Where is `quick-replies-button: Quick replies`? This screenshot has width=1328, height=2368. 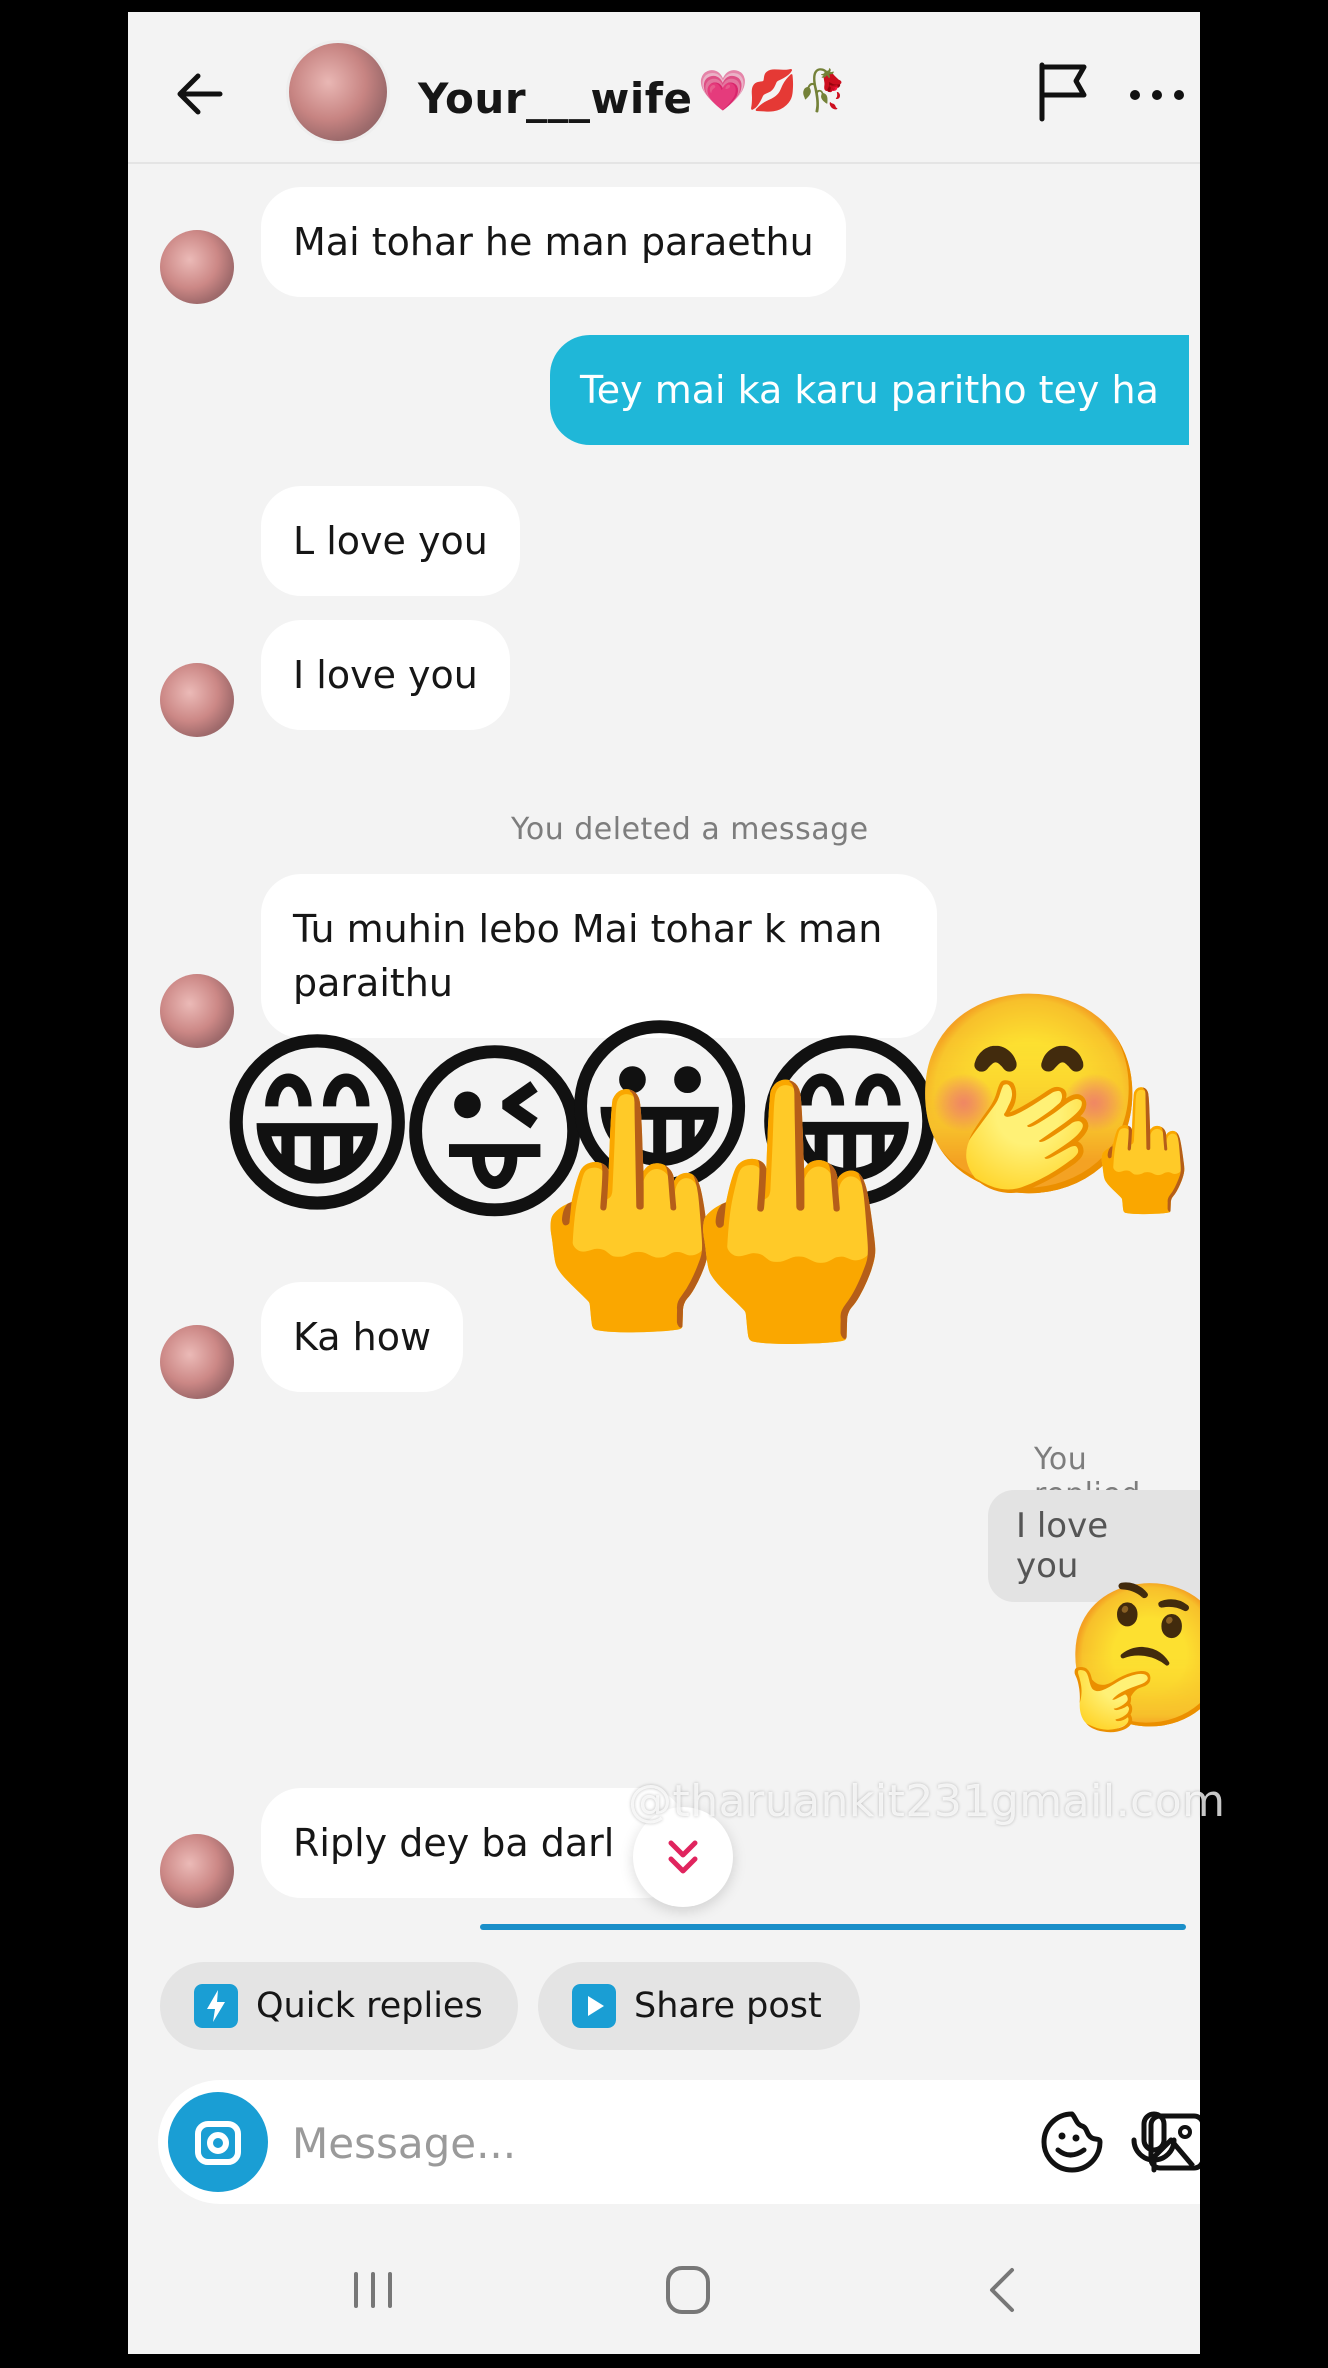 quick-replies-button: Quick replies is located at coordinates (339, 2006).